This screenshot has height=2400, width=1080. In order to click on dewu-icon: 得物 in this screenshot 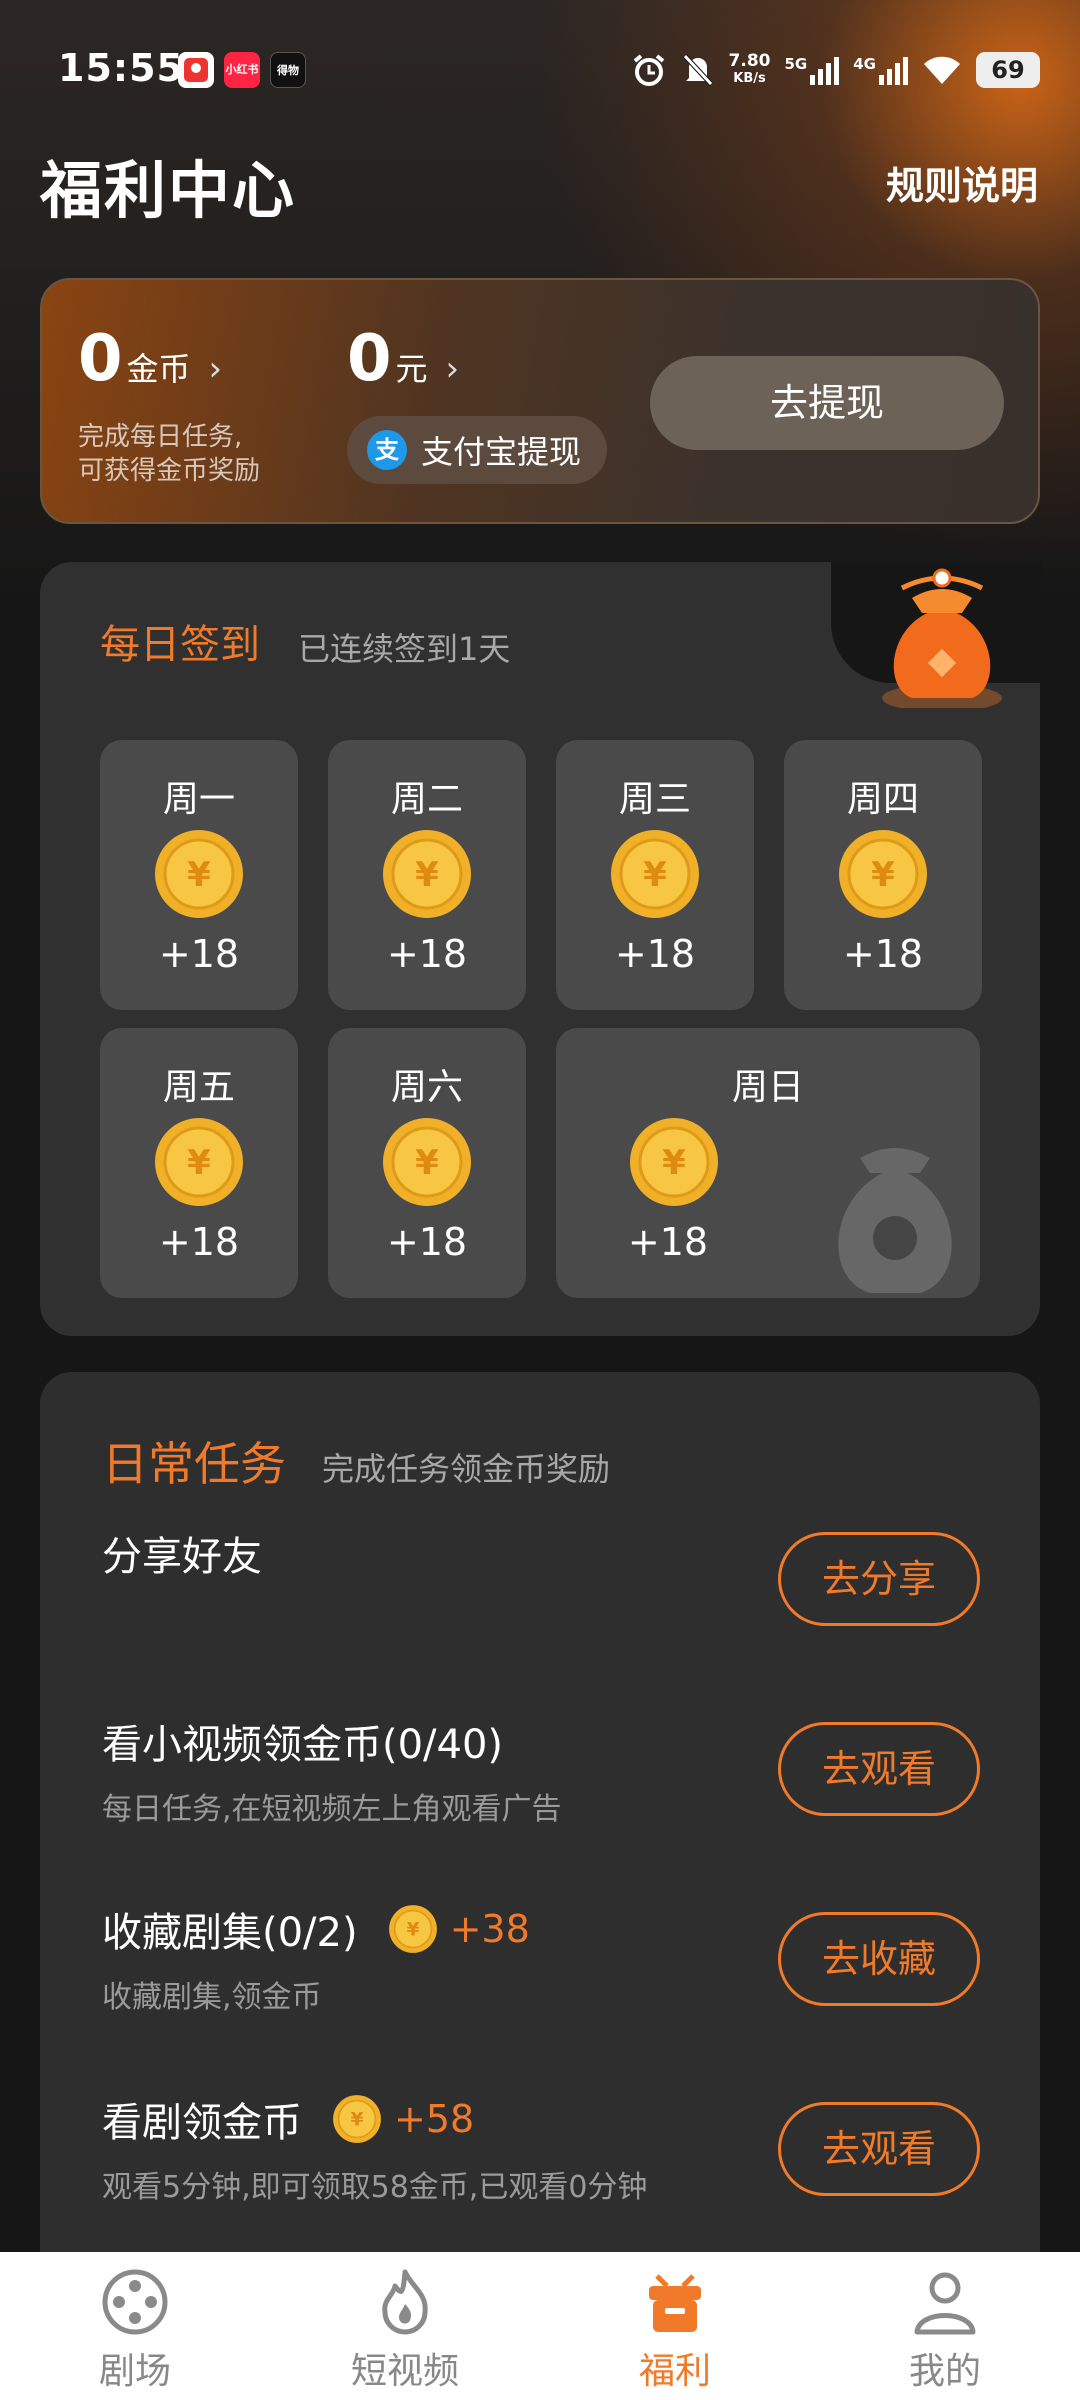, I will do `click(288, 70)`.